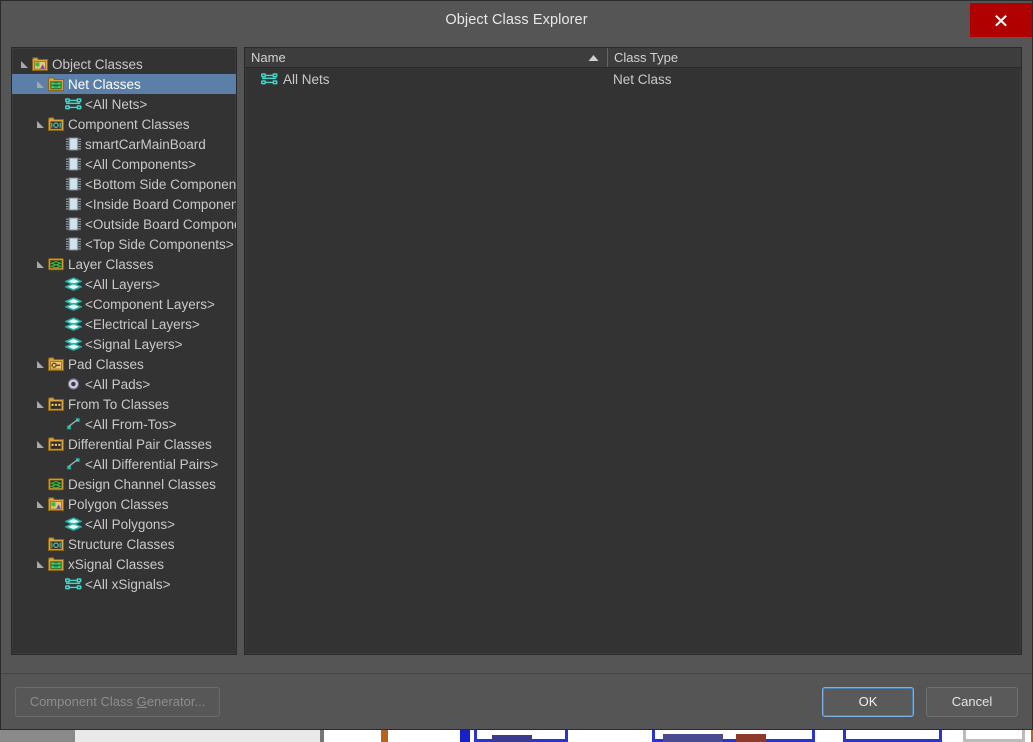  I want to click on tree-item-polygon-classes: Polygon Classes, so click(124, 504).